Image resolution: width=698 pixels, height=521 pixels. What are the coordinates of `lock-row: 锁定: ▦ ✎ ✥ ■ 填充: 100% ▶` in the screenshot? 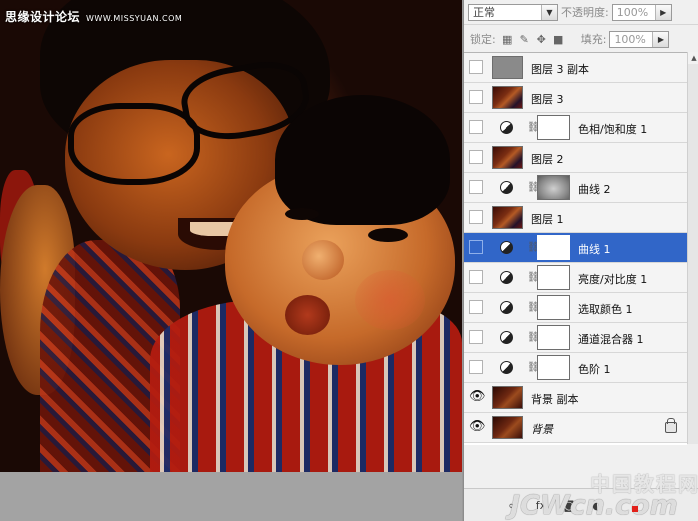 It's located at (581, 39).